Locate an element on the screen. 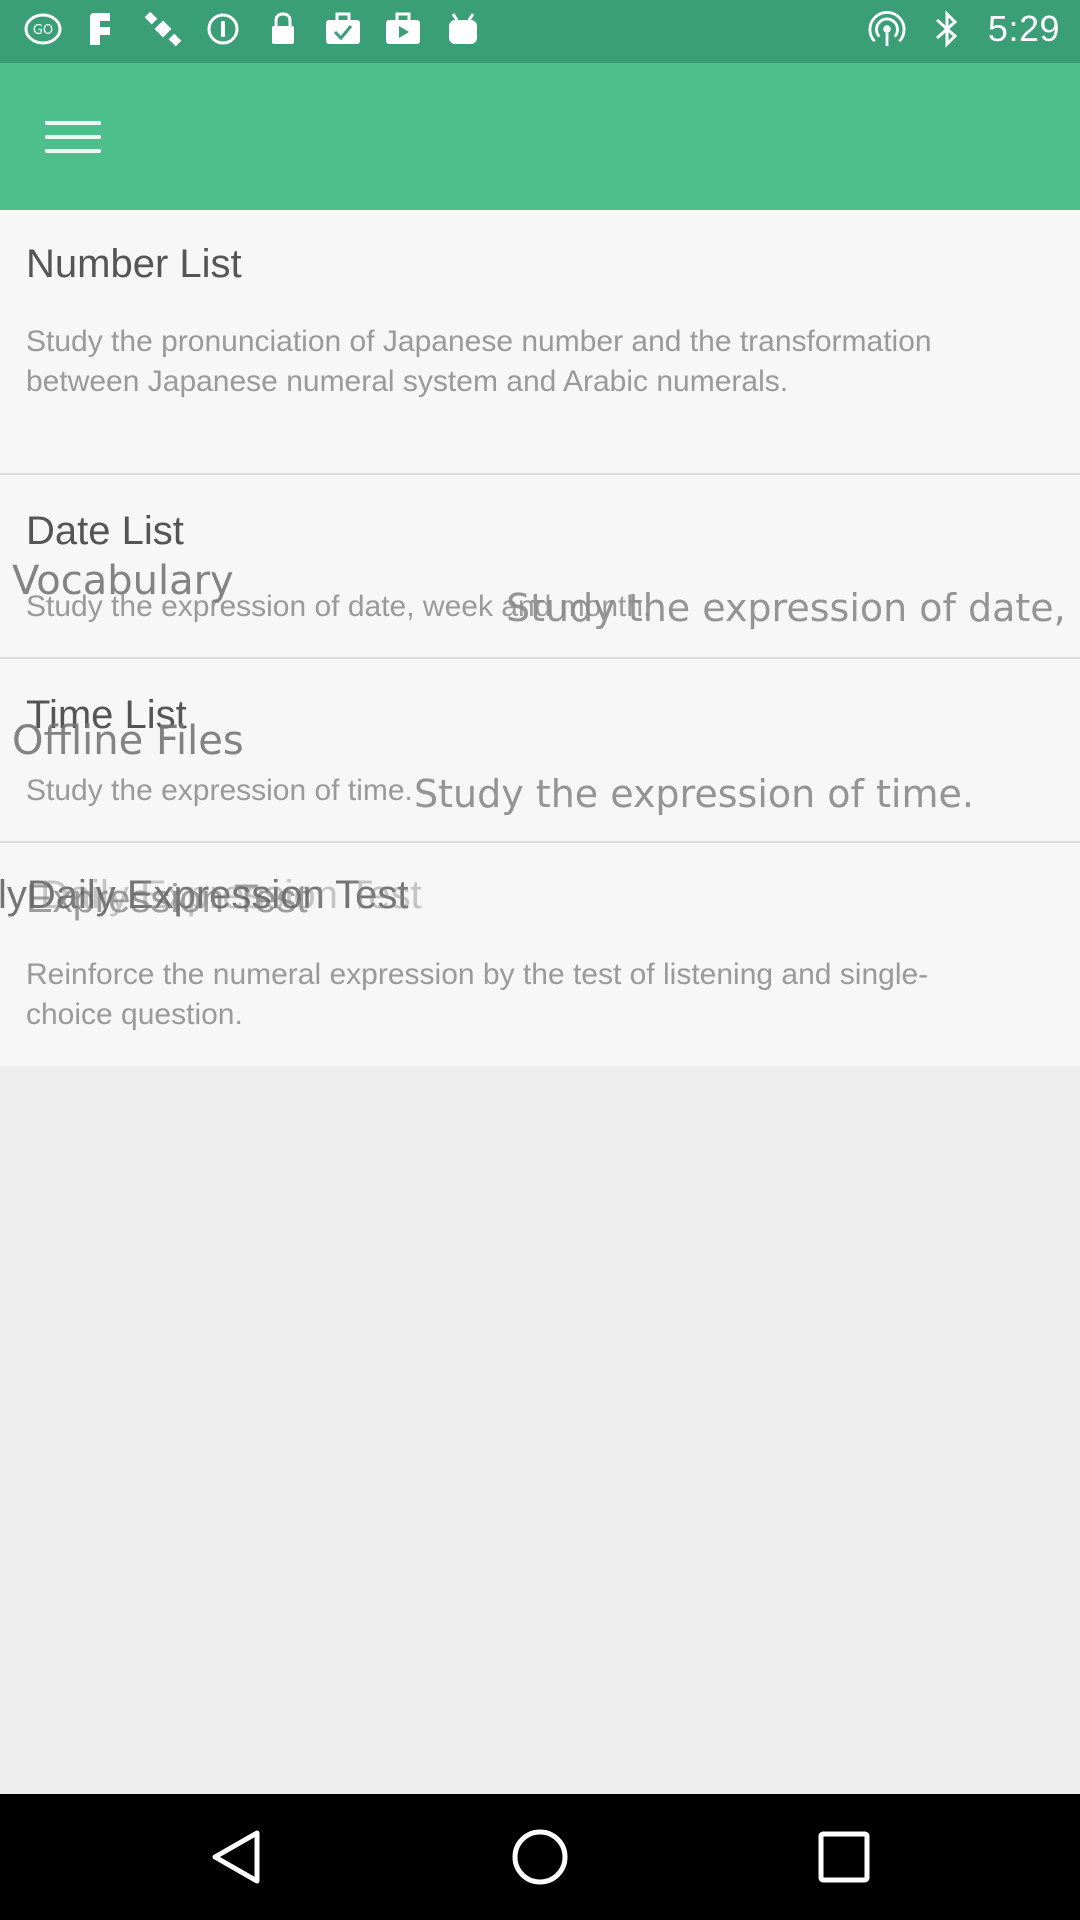 The image size is (1080, 1920). recents-square-icon is located at coordinates (844, 1857).